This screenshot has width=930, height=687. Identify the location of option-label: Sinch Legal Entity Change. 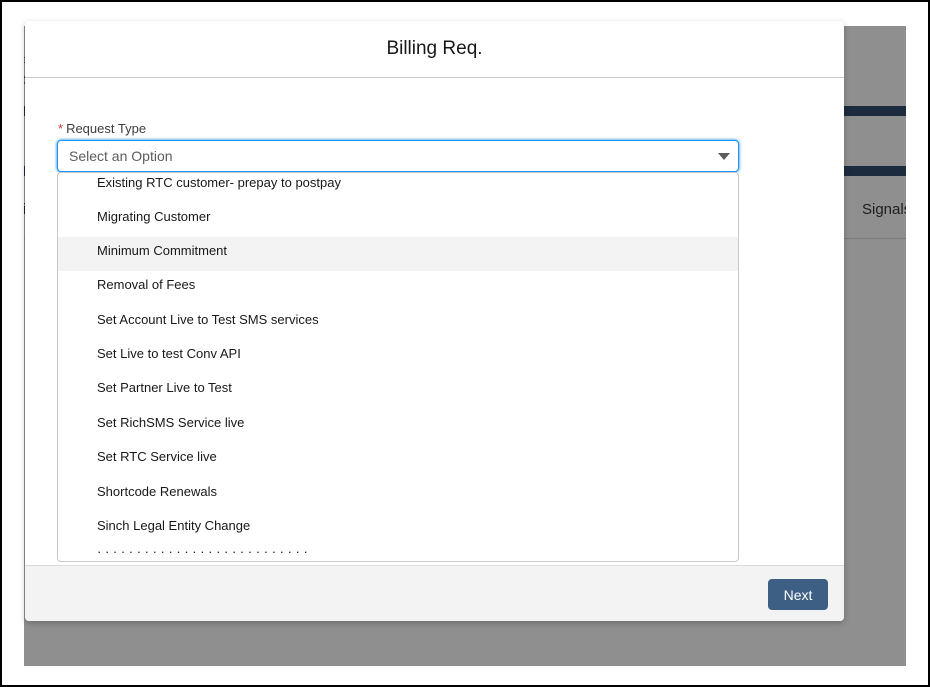
(174, 525).